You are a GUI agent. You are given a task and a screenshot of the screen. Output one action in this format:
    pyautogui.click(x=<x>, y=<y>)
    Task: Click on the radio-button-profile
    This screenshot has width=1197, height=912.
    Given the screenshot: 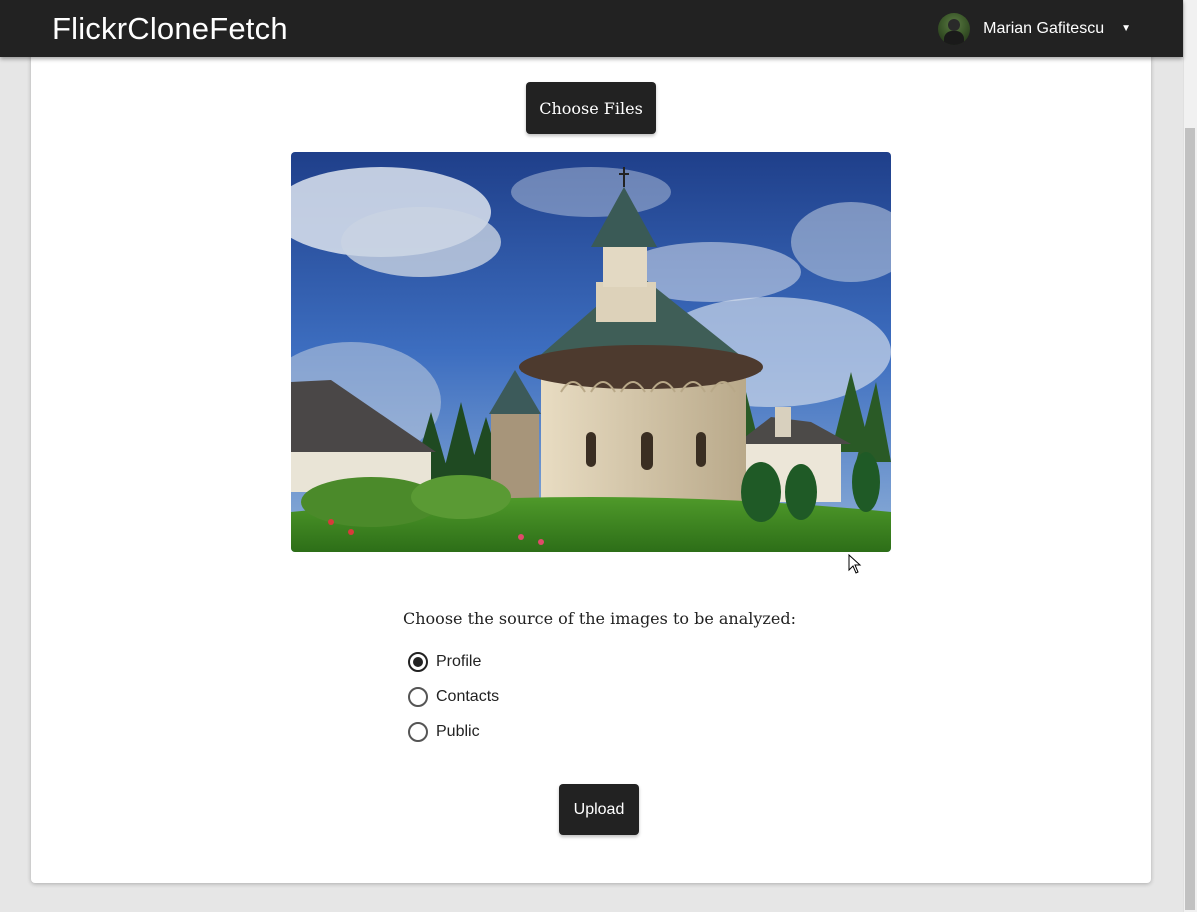 What is the action you would take?
    pyautogui.click(x=418, y=662)
    